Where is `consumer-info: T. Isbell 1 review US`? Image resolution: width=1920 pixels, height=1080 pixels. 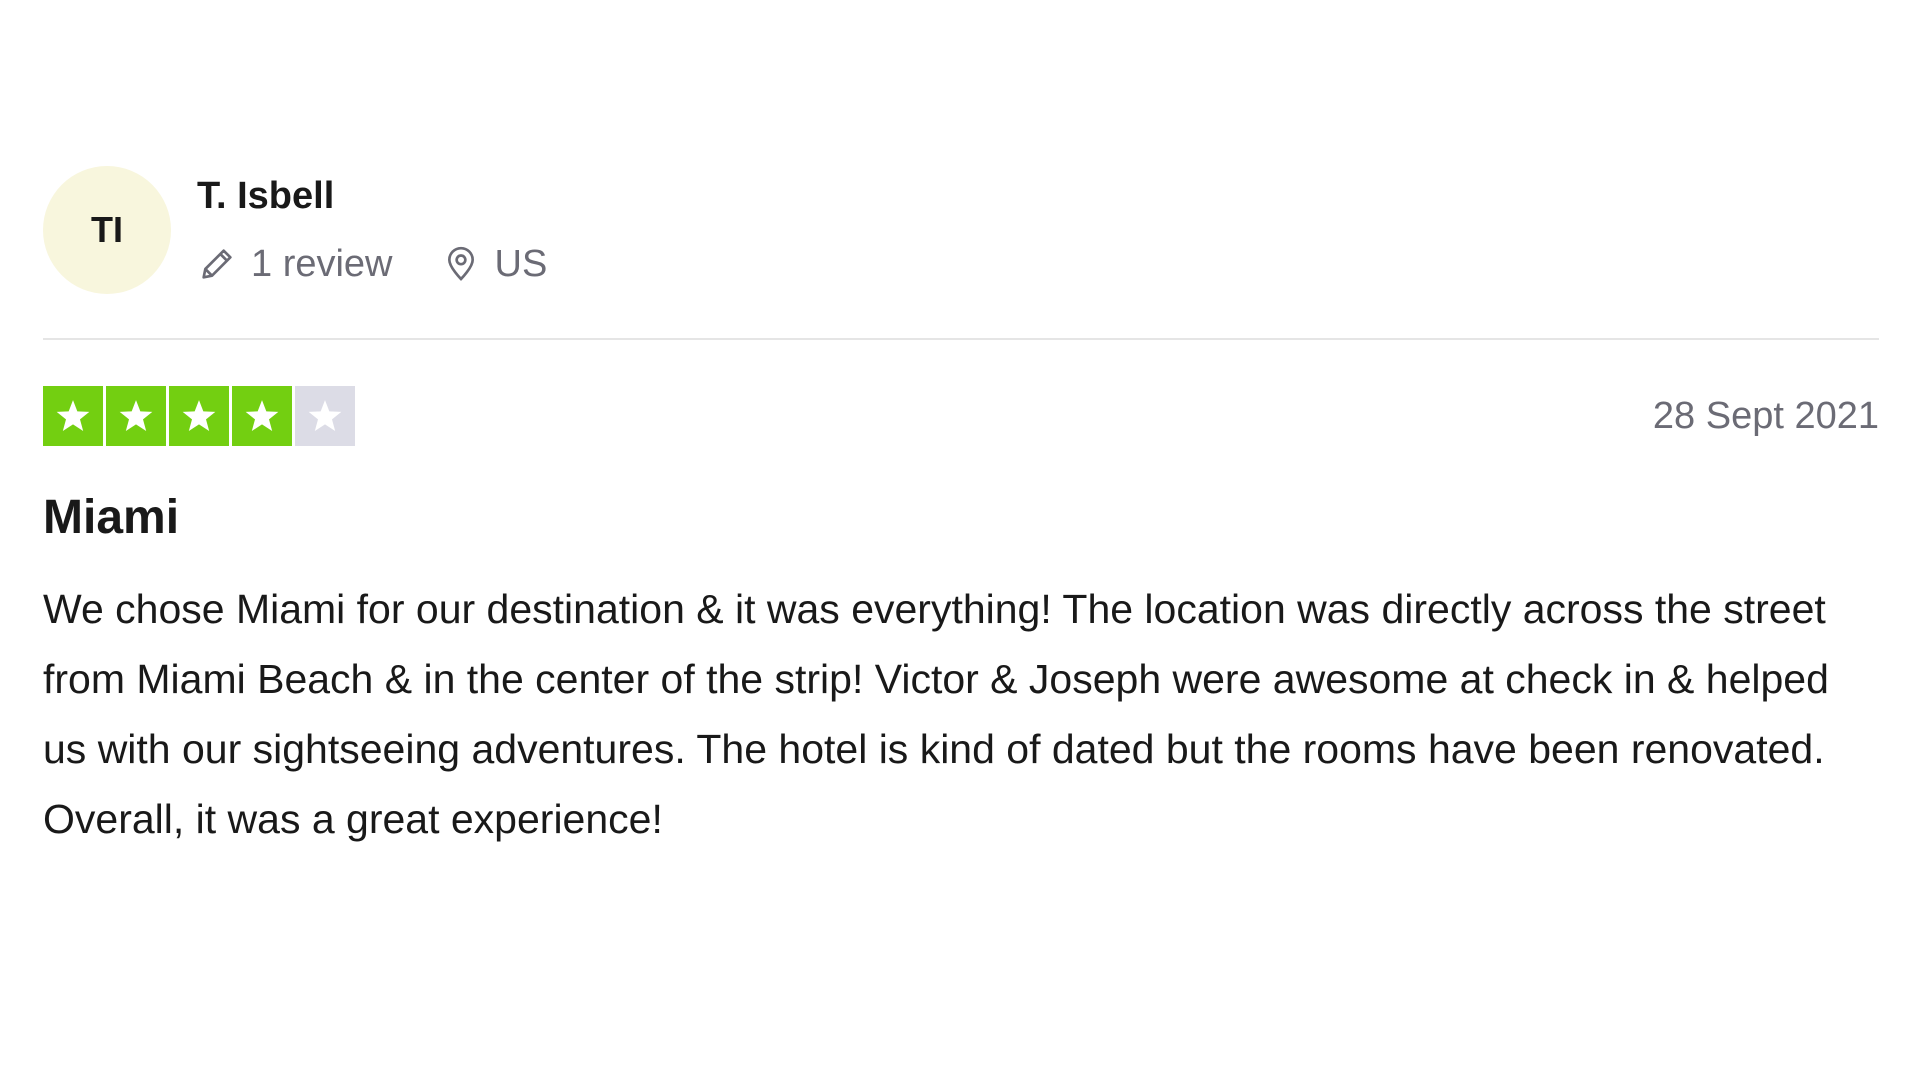
consumer-info: T. Isbell 1 review US is located at coordinates (372, 230).